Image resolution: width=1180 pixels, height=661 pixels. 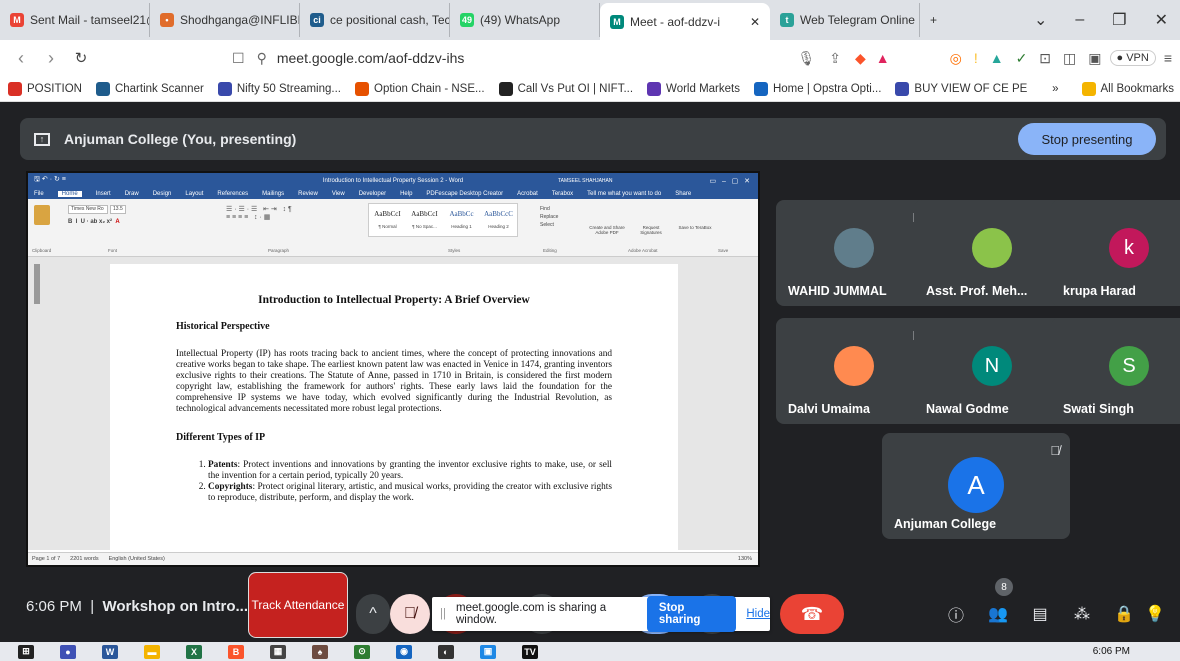 What do you see at coordinates (1079, 20) in the screenshot?
I see `minimize-button: –` at bounding box center [1079, 20].